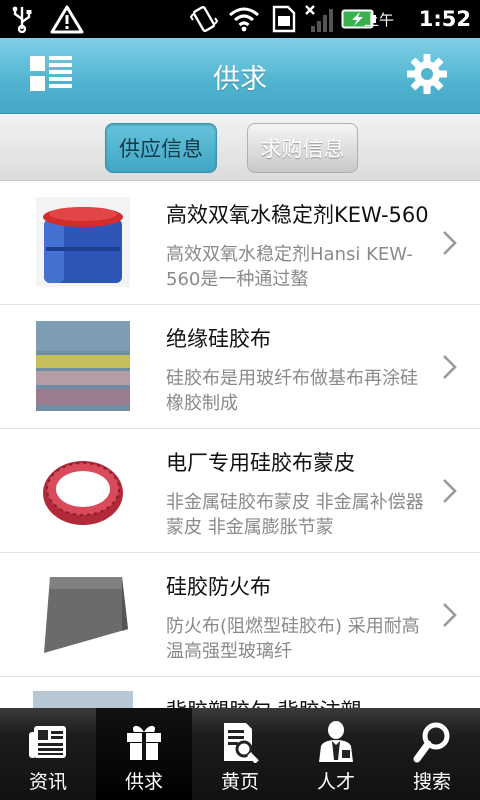 This screenshot has width=480, height=800. I want to click on tab-supply: 供应信息, so click(161, 148).